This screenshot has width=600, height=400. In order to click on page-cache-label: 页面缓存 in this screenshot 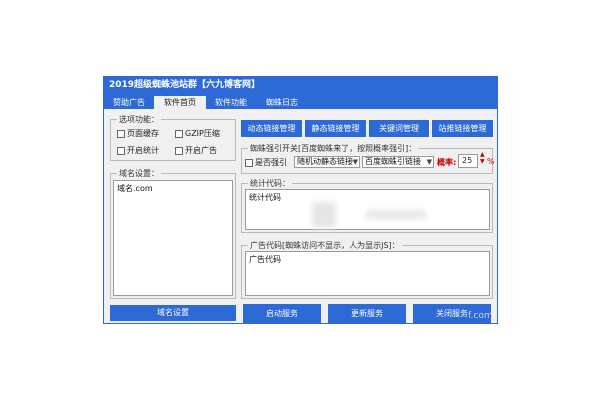, I will do `click(143, 133)`.